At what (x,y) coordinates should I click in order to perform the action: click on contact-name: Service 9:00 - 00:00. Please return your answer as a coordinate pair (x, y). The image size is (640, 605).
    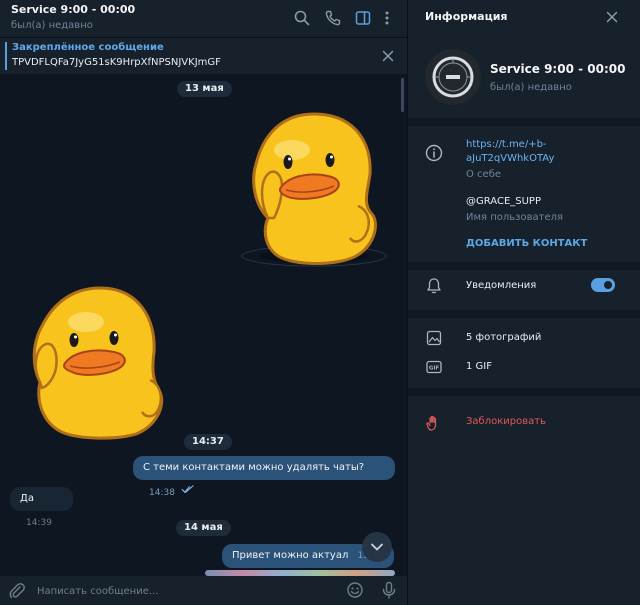
    Looking at the image, I should click on (558, 69).